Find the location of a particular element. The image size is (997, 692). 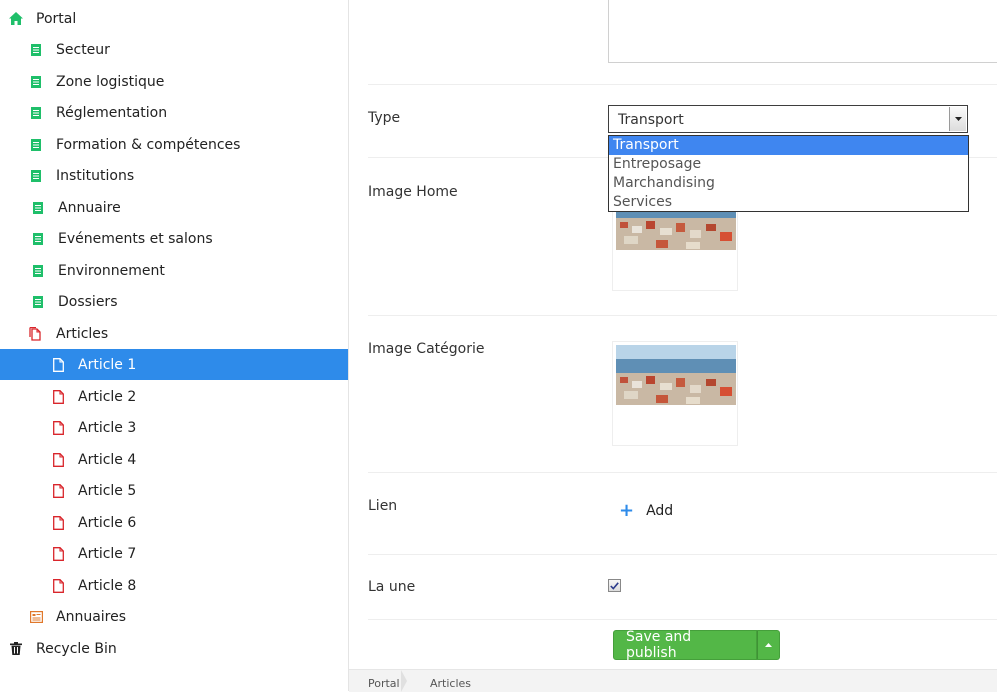

tree-item-articles: Articles is located at coordinates (174, 333).